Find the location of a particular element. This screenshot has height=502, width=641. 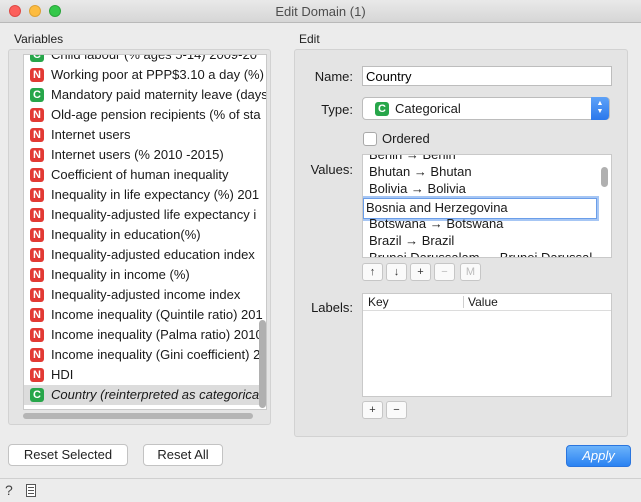

variable-label: Inequality in life expectancy (%) 201 is located at coordinates (155, 194).